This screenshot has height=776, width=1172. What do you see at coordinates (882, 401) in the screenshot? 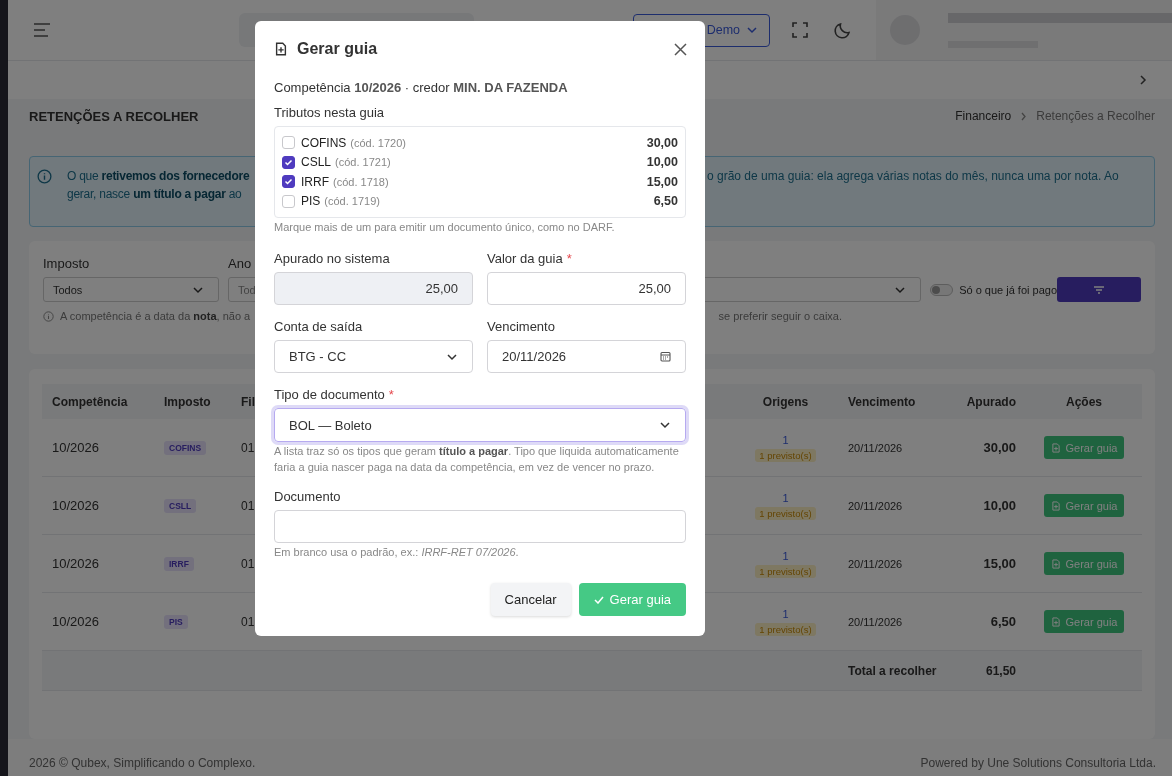
I see `column-header: Vencimento` at bounding box center [882, 401].